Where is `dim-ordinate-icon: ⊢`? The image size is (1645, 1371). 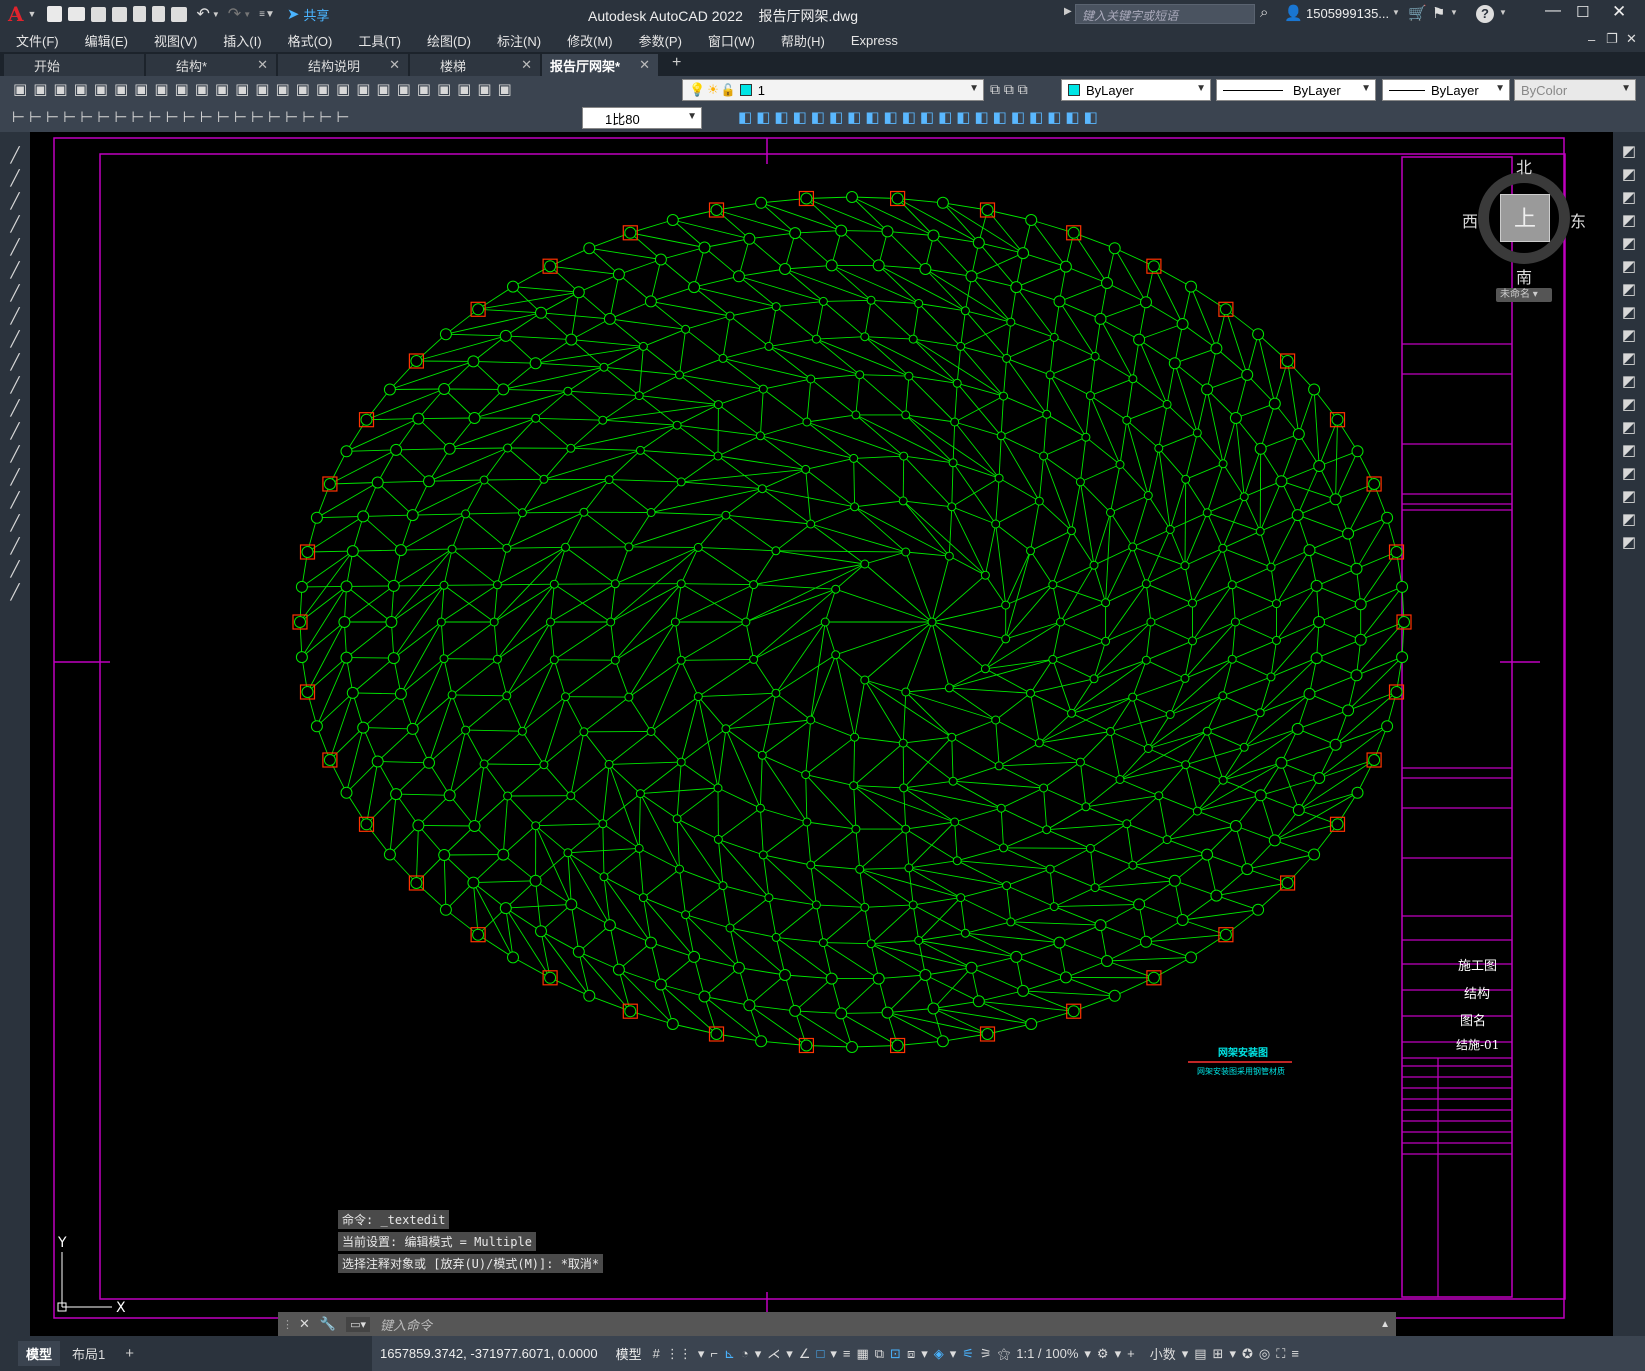
dim-ordinate-icon: ⊢ is located at coordinates (69, 118).